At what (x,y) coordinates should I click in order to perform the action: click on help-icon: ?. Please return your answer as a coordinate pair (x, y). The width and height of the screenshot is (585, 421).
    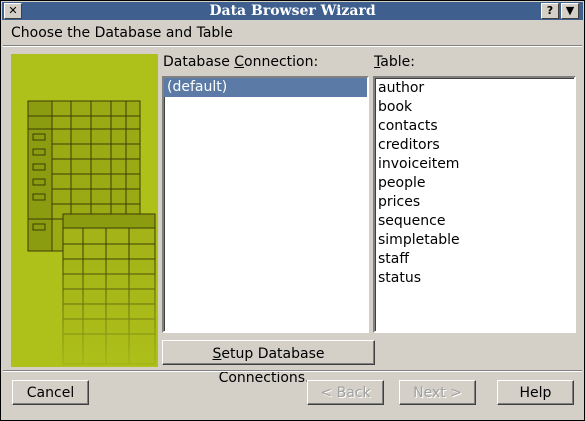
    Looking at the image, I should click on (550, 11).